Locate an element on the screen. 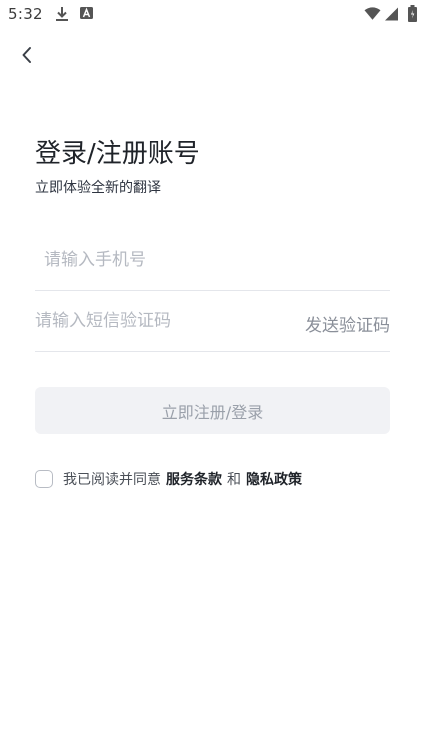 The image size is (425, 756). sms-code-field: 发送验证码 is located at coordinates (212, 322).